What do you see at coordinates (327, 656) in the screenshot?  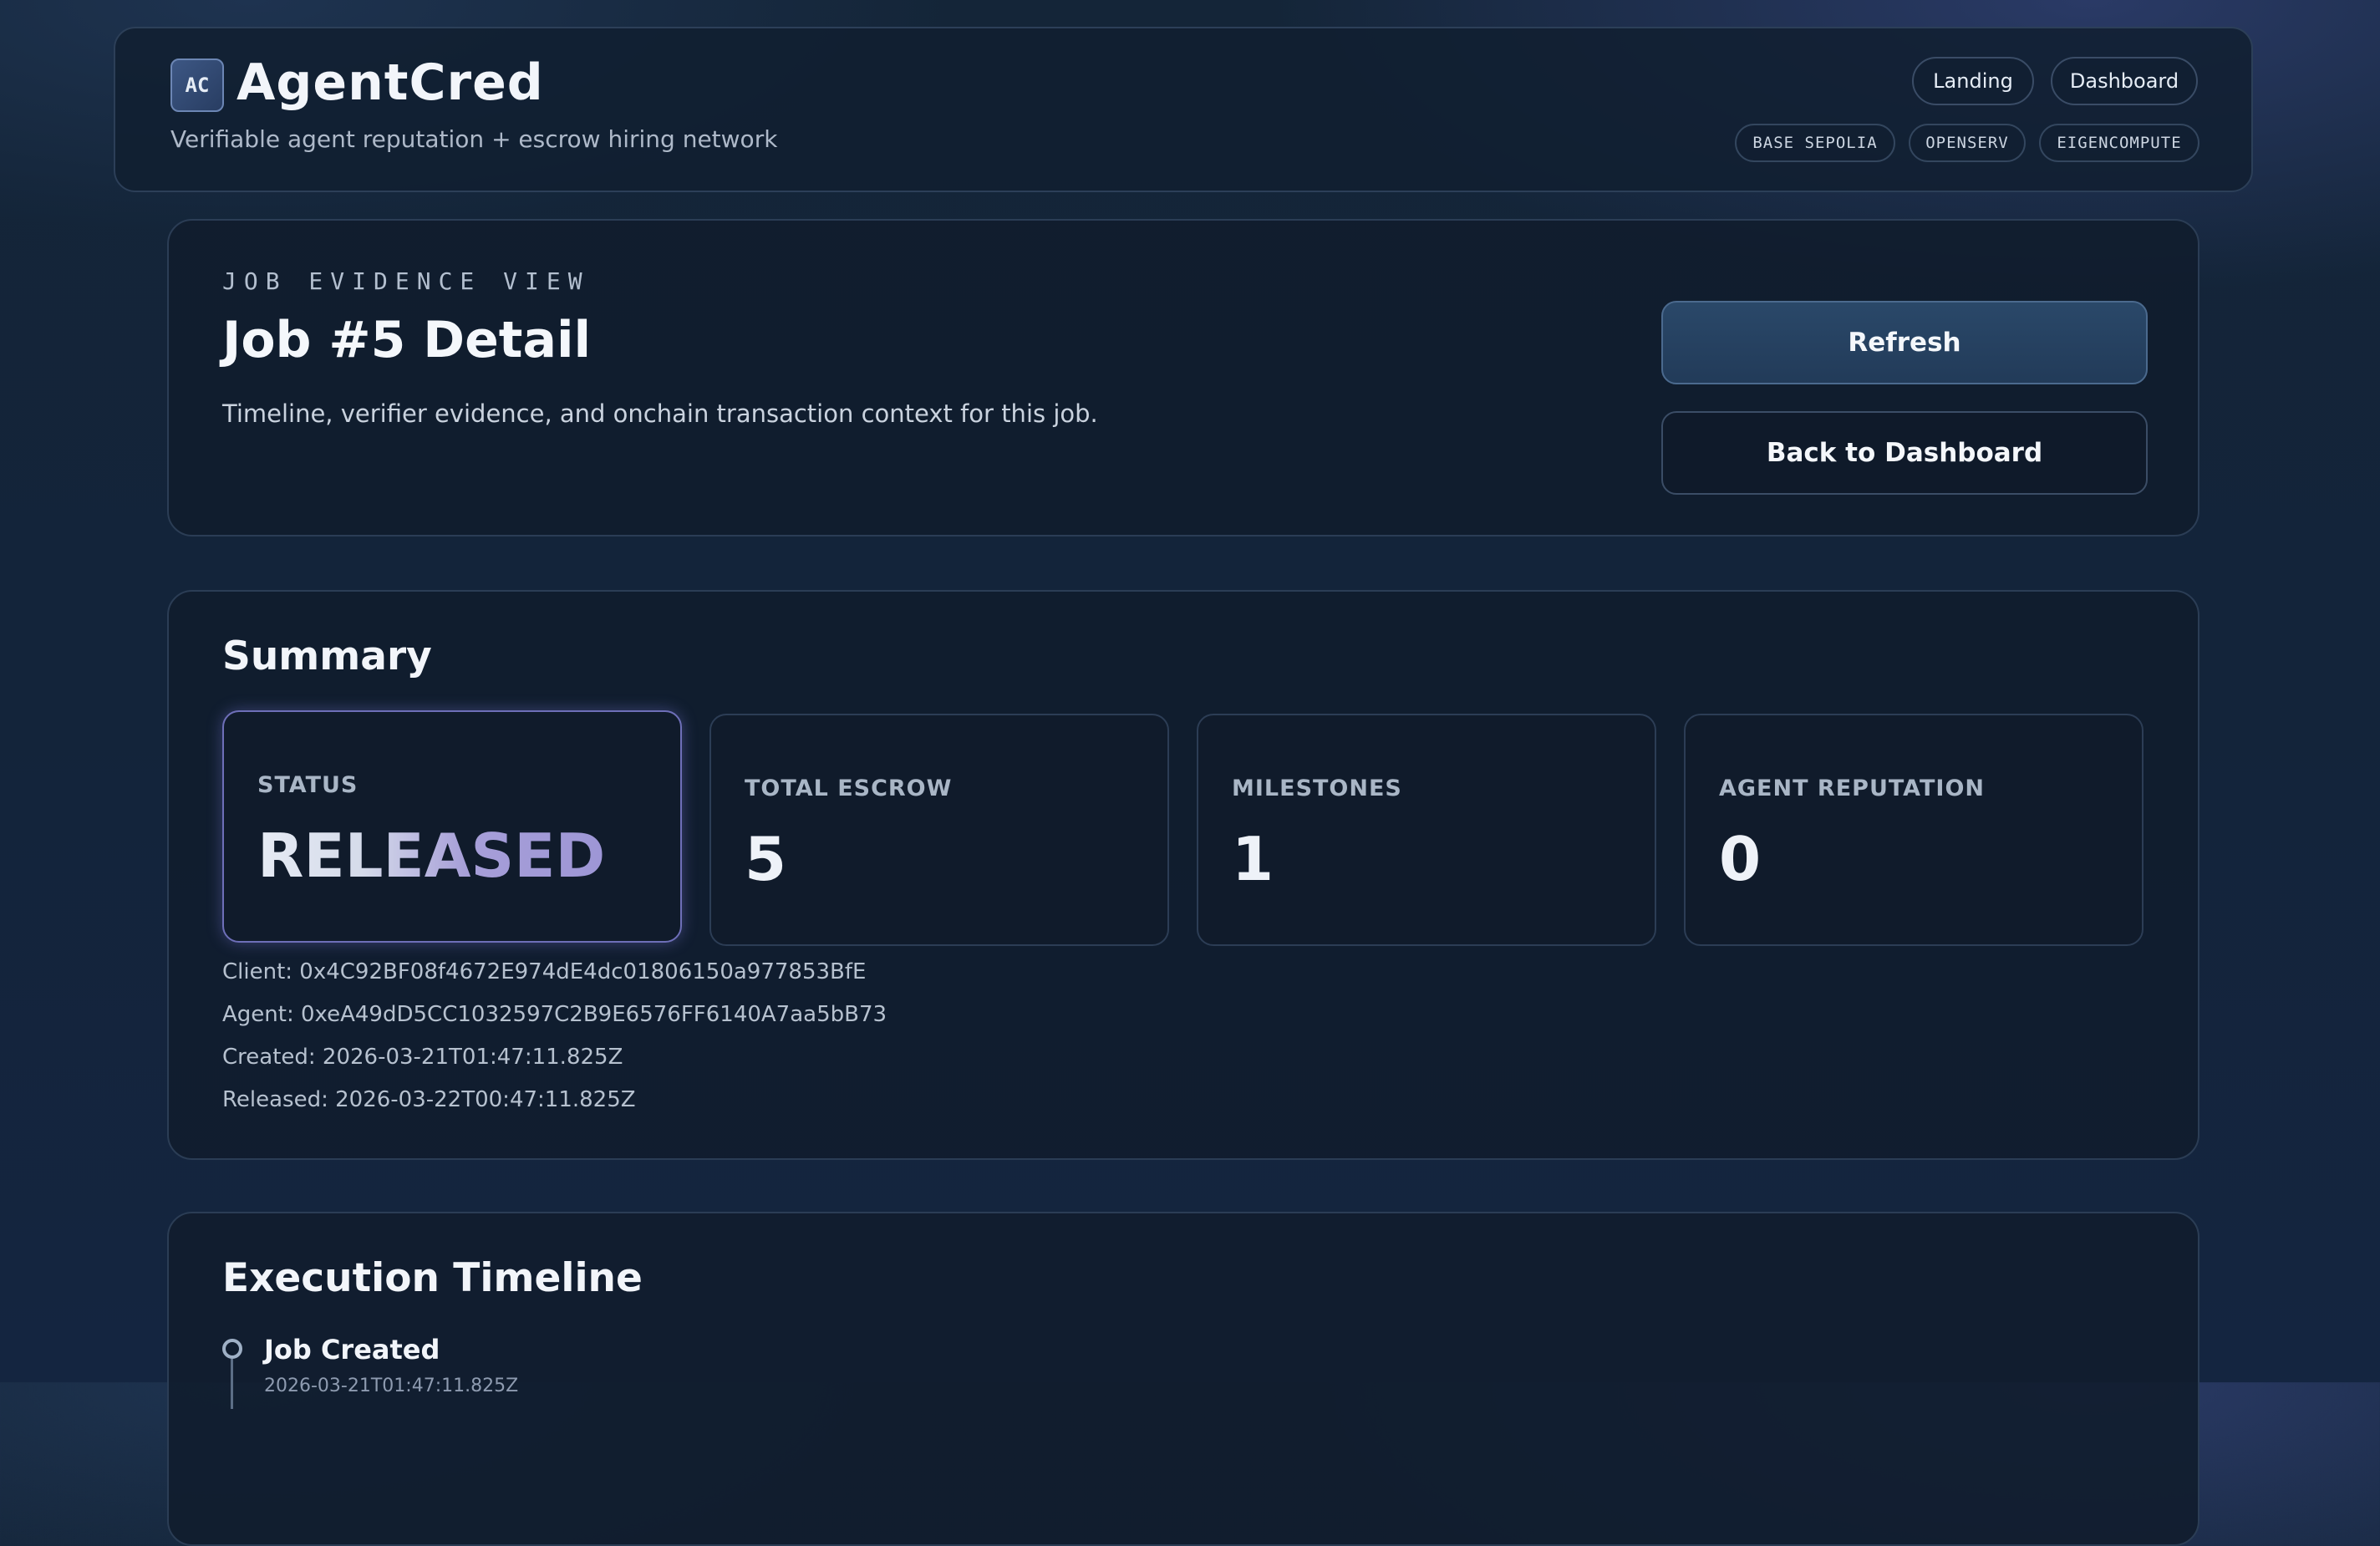 I see `summary-title: Summary` at bounding box center [327, 656].